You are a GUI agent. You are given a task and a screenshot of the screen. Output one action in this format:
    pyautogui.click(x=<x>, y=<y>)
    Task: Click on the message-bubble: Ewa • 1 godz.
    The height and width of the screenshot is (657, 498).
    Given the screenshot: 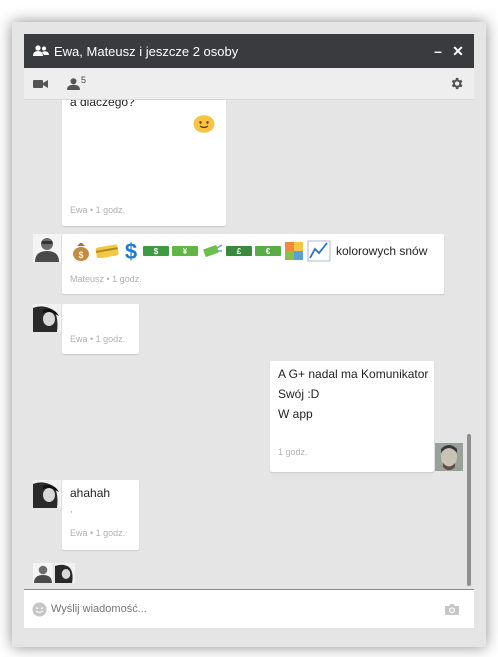 What is the action you would take?
    pyautogui.click(x=100, y=329)
    